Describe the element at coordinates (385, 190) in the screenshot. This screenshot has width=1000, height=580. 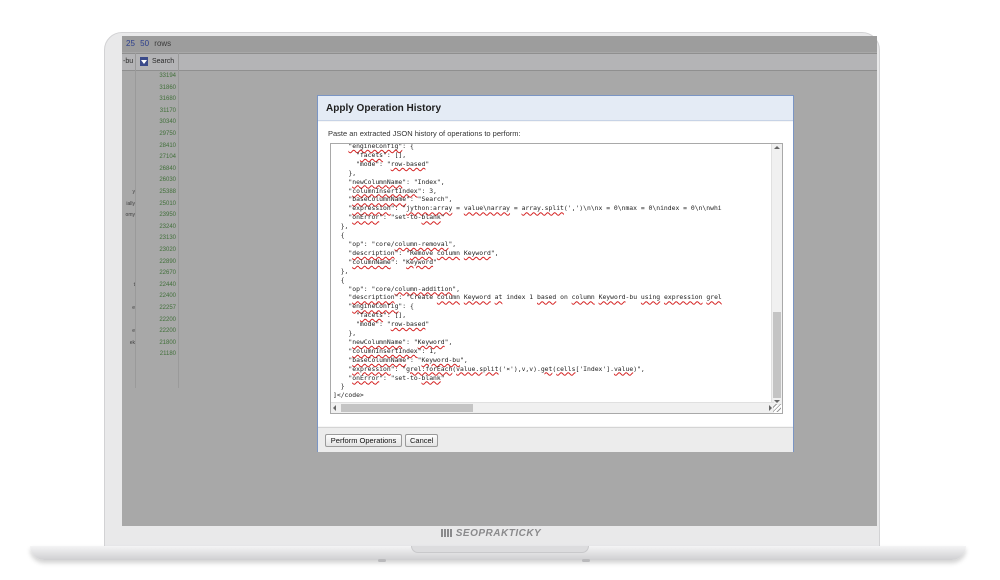
I see `code-line: "columnInsertIndex": 3,` at that location.